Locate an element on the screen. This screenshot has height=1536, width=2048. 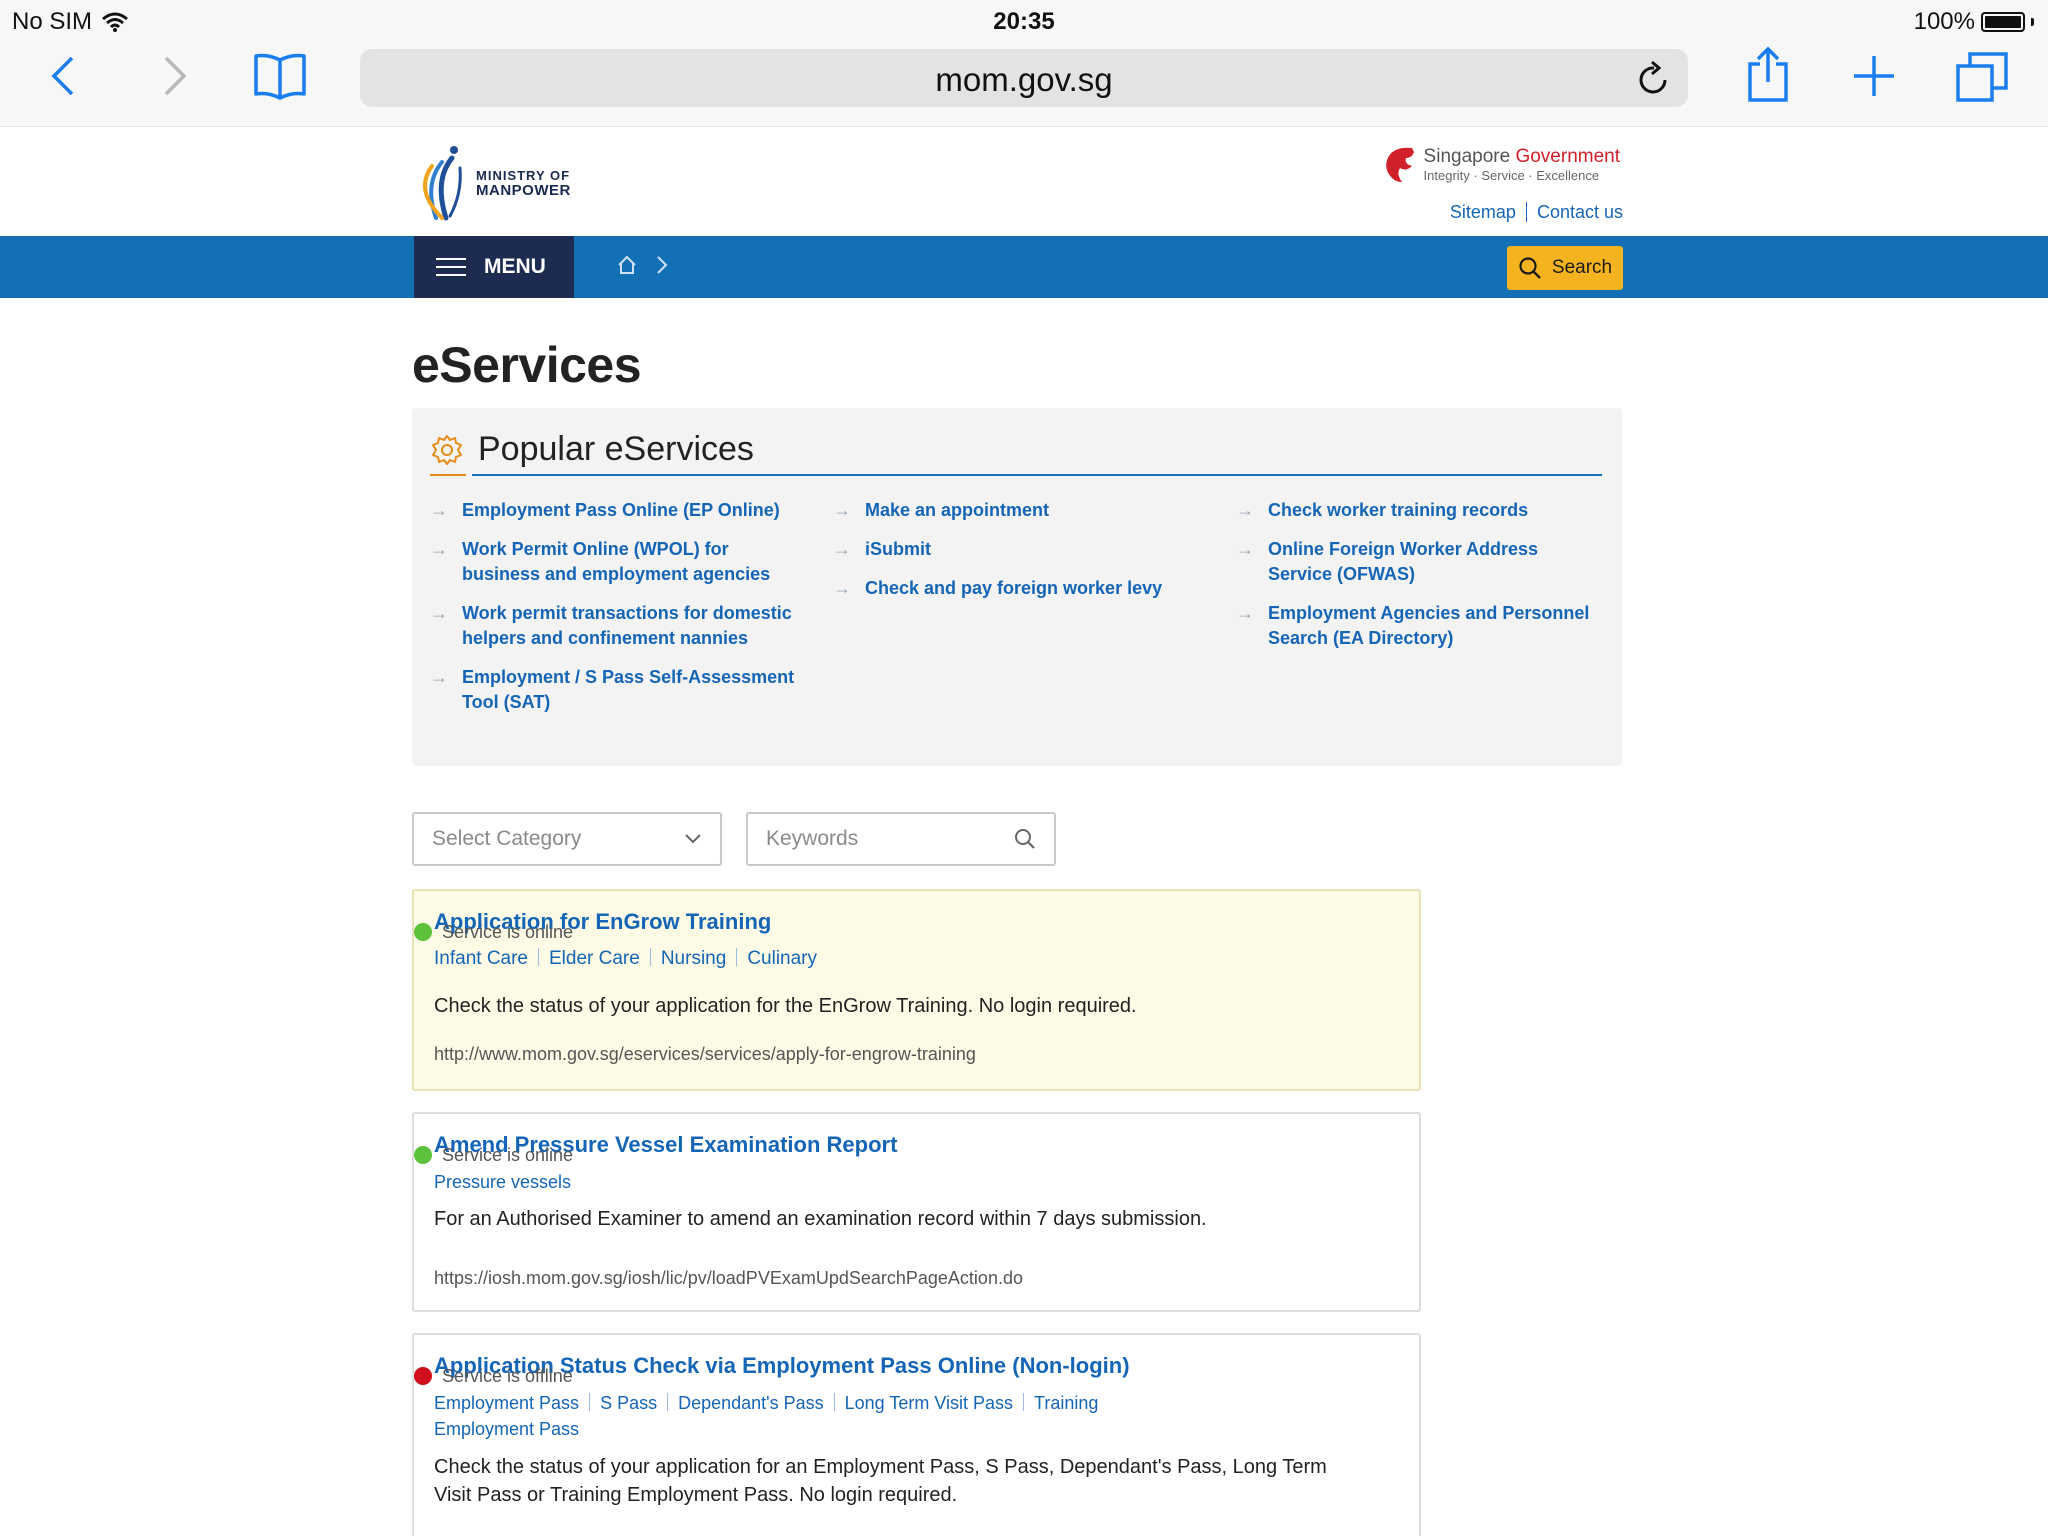
menu-button: MENU is located at coordinates (494, 267).